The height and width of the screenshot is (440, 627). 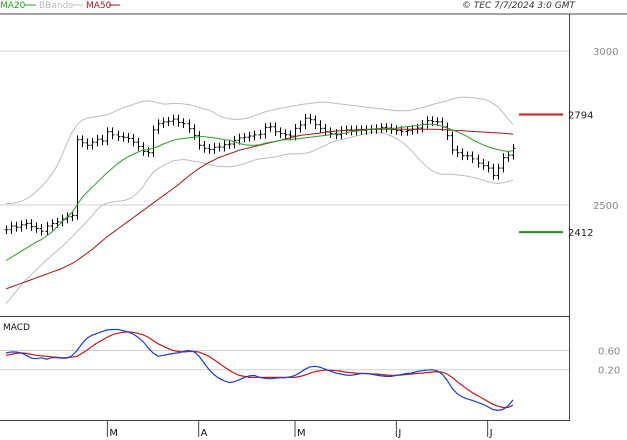 I want to click on time-axis-ticks: MAMJJ, so click(x=299, y=430).